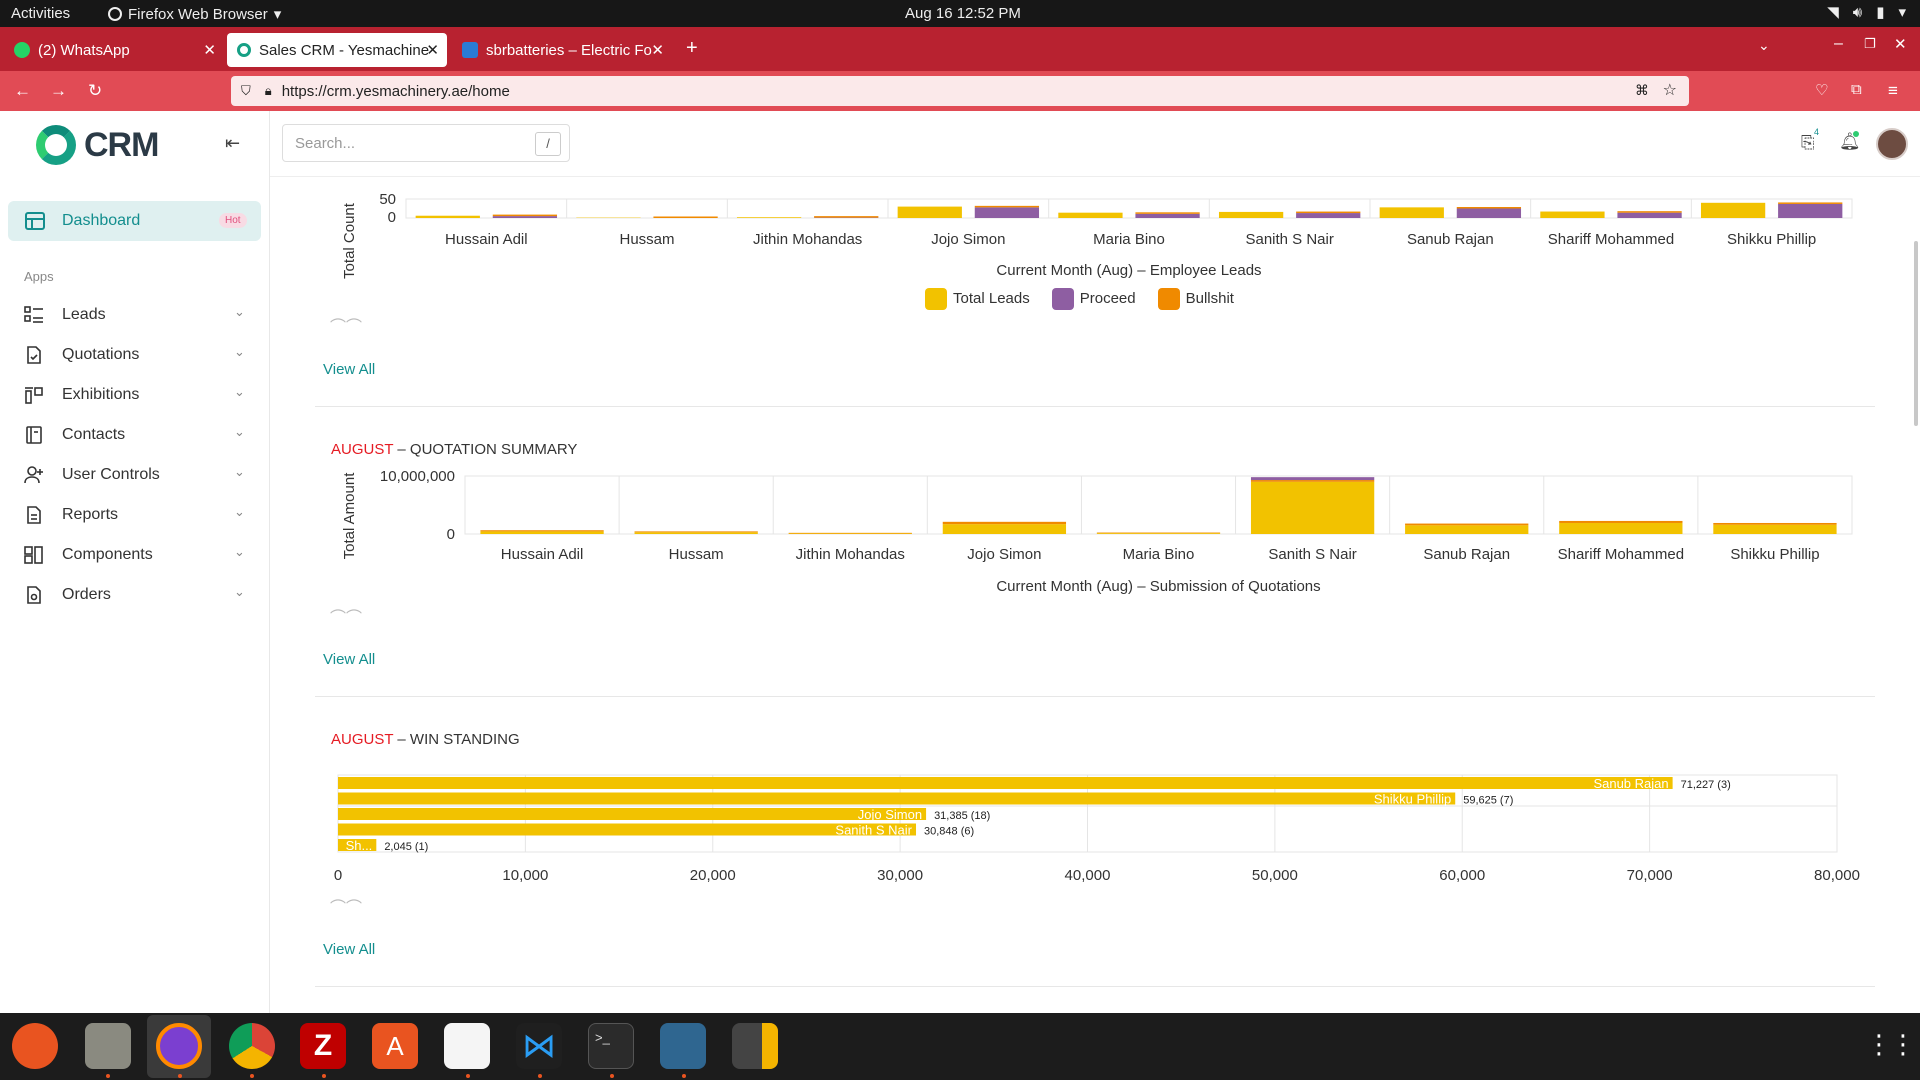 The image size is (1920, 1080). Describe the element at coordinates (1670, 90) in the screenshot. I see `bookmark-star-icon: ☆` at that location.